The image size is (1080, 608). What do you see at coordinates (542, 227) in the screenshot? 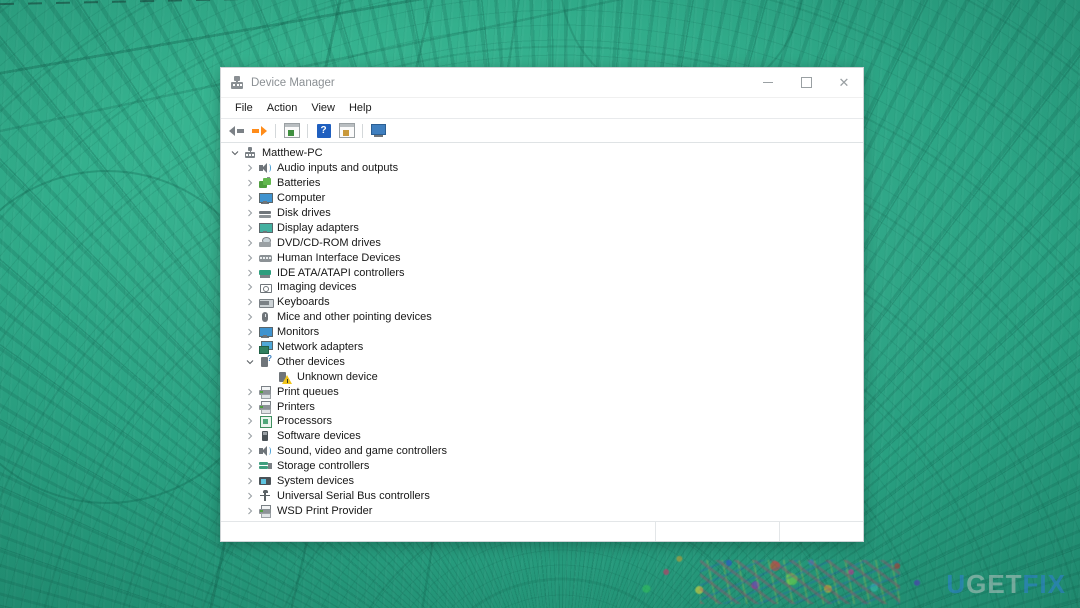
I see `tree-node-display-adapters: Display adapters` at bounding box center [542, 227].